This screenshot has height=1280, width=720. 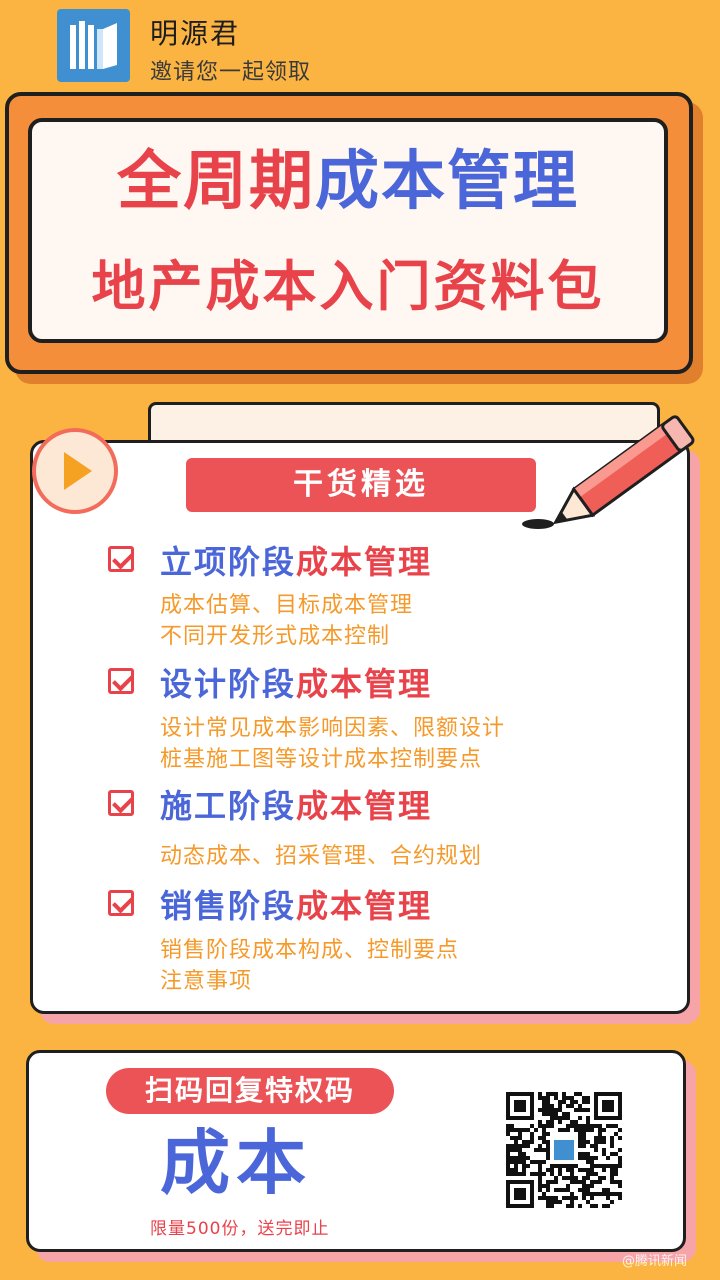 What do you see at coordinates (78, 471) in the screenshot?
I see `play-icon` at bounding box center [78, 471].